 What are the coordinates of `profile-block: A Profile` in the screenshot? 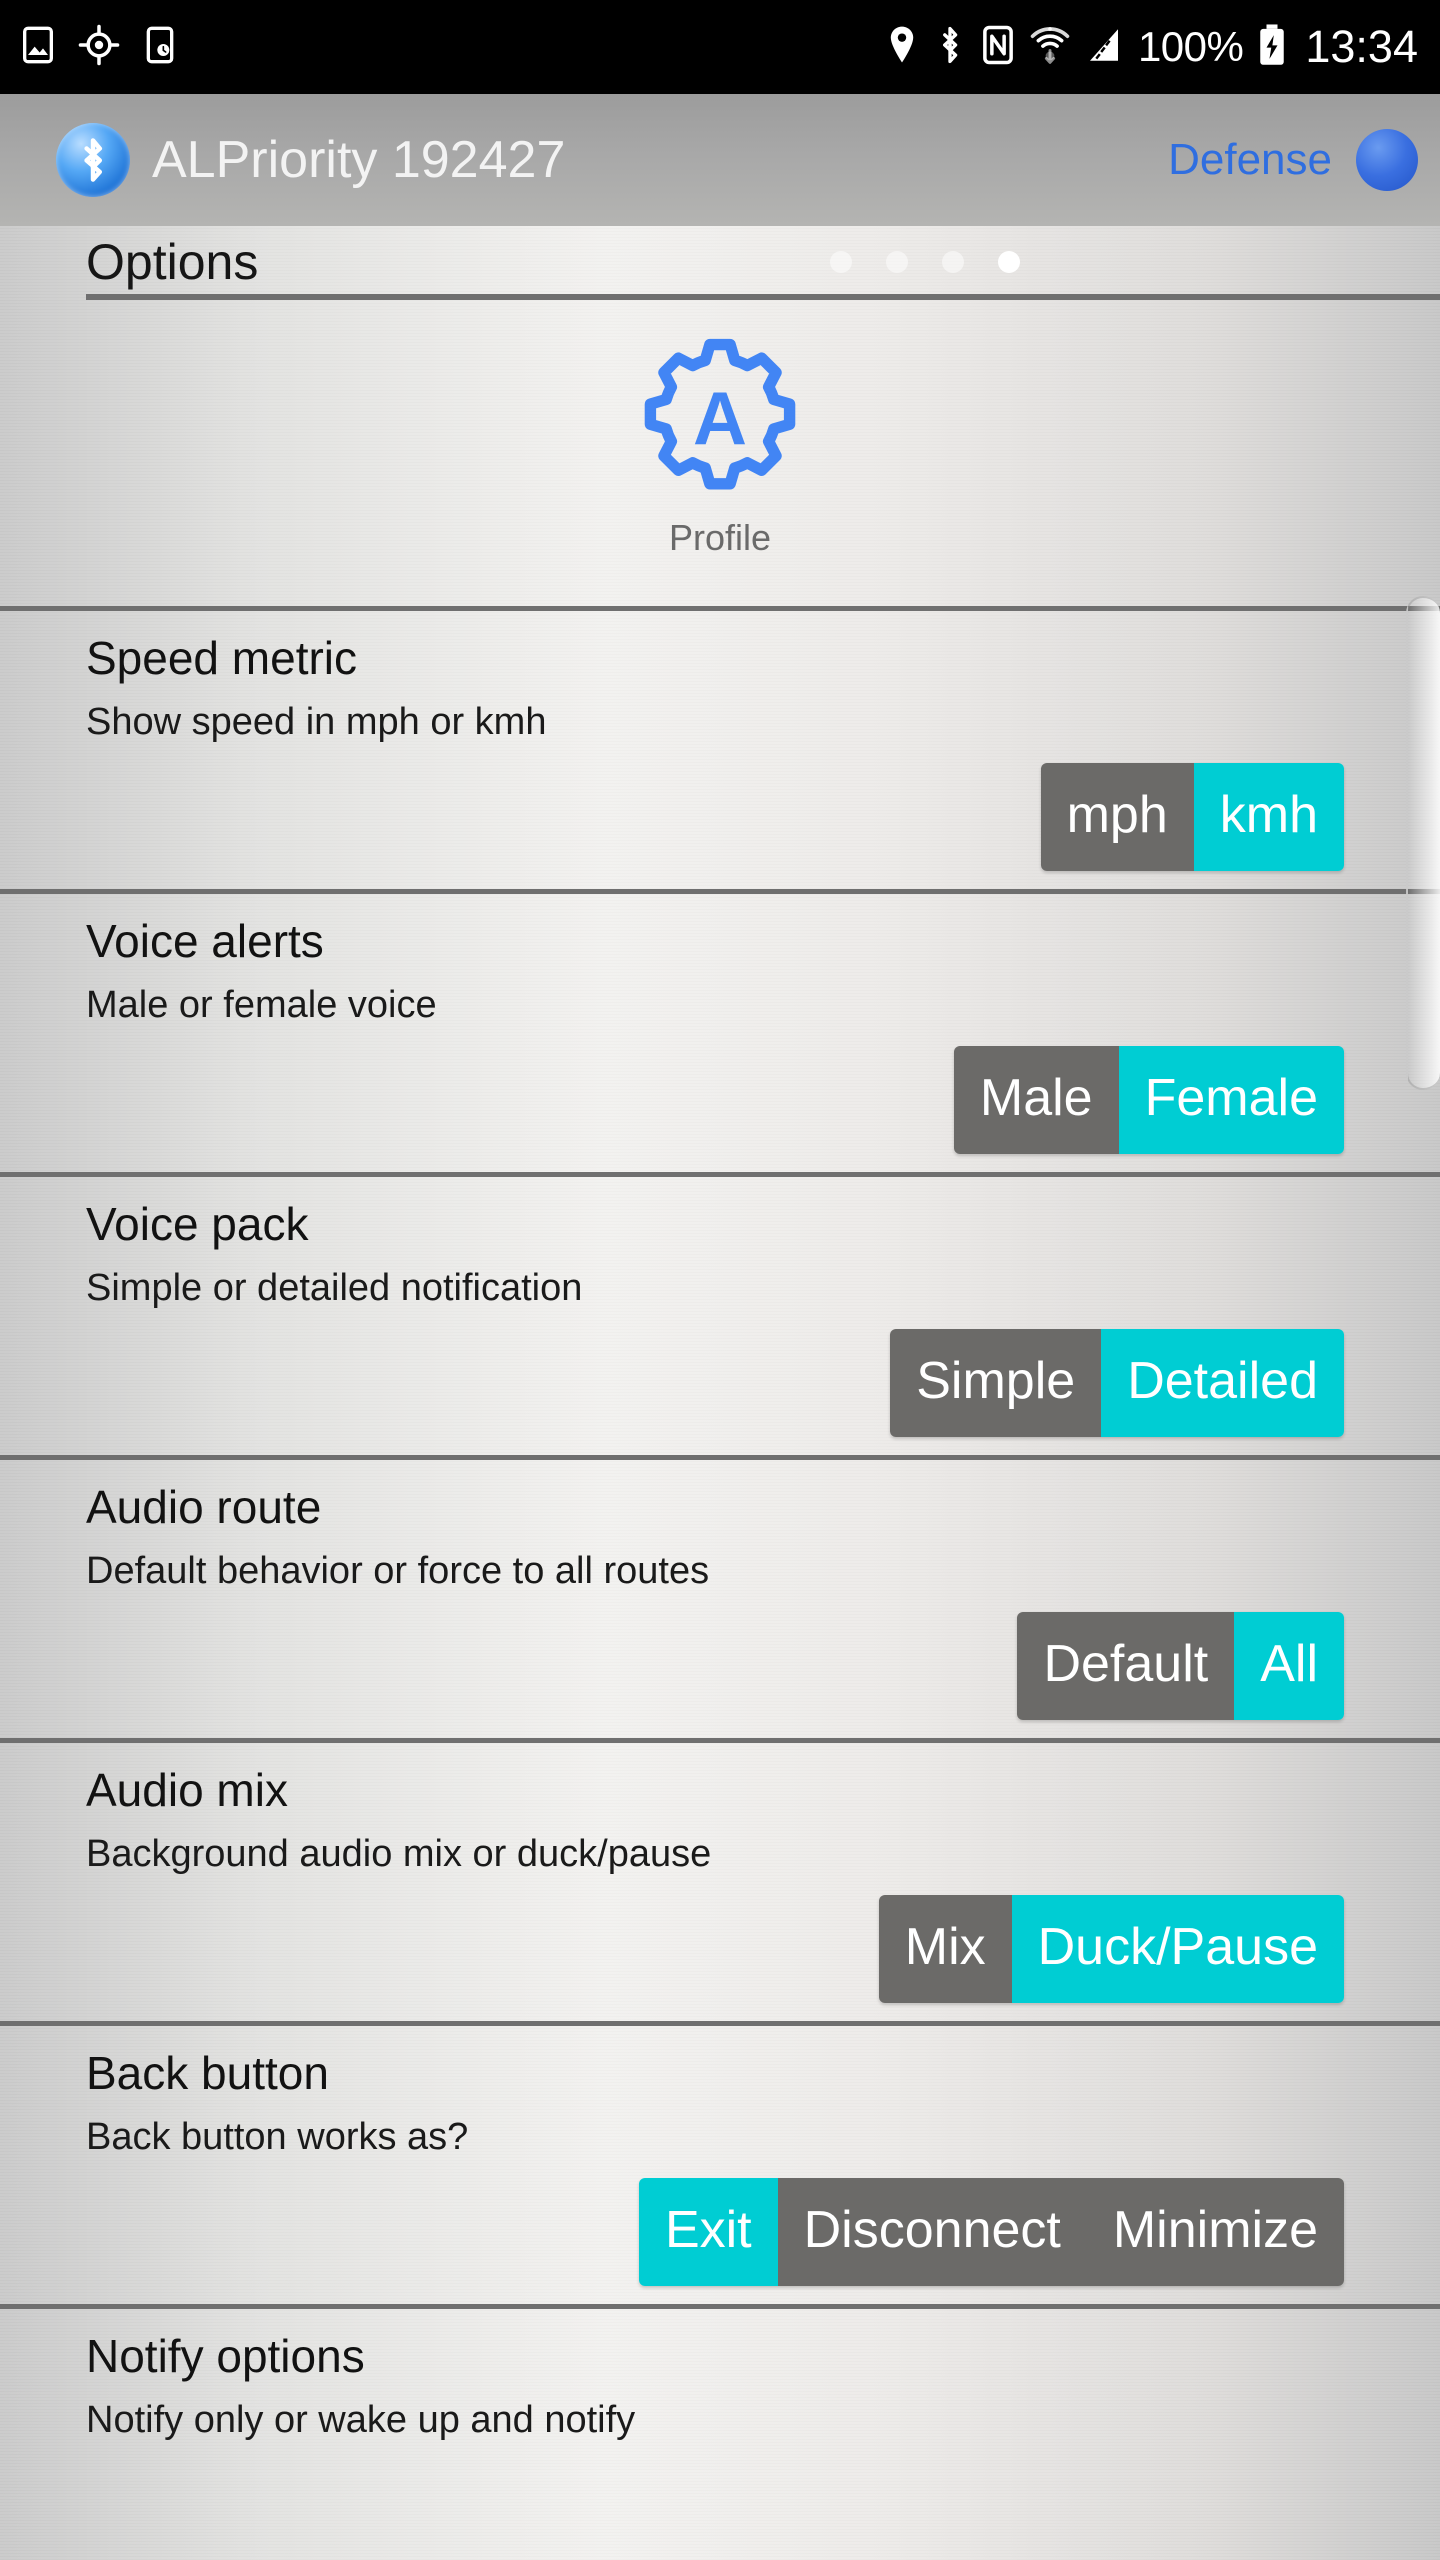 It's located at (720, 444).